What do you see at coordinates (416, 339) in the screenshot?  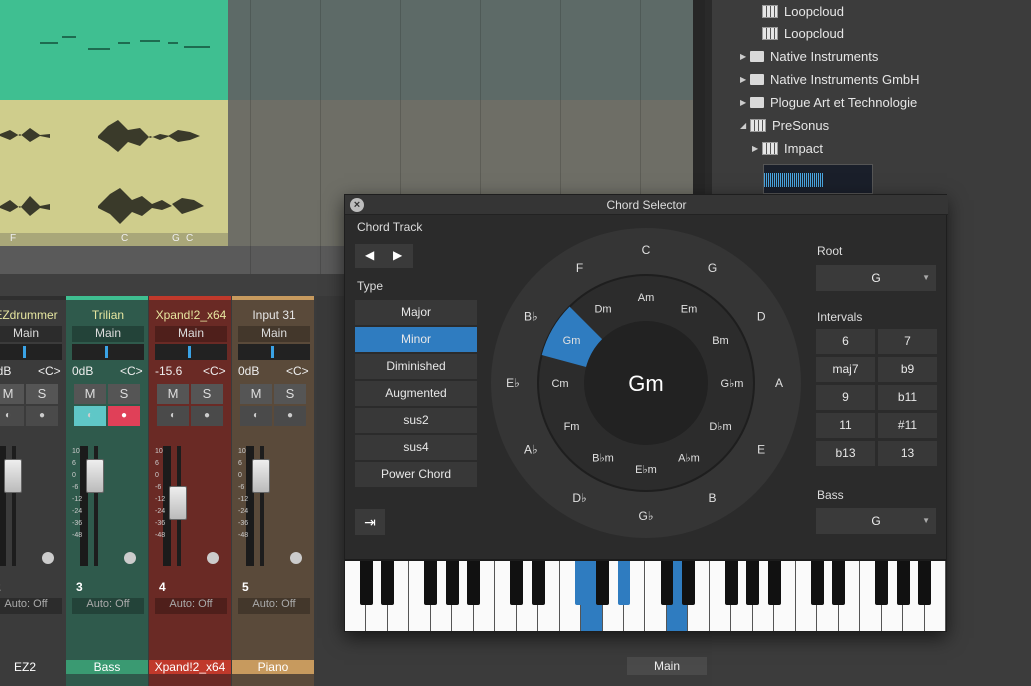 I see `type-minor-button: Minor` at bounding box center [416, 339].